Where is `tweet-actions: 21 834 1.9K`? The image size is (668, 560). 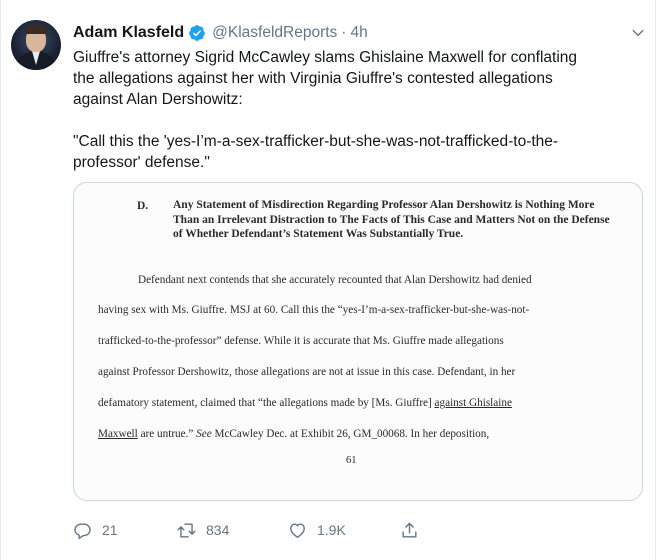
tweet-actions: 21 834 1.9K is located at coordinates (288, 530).